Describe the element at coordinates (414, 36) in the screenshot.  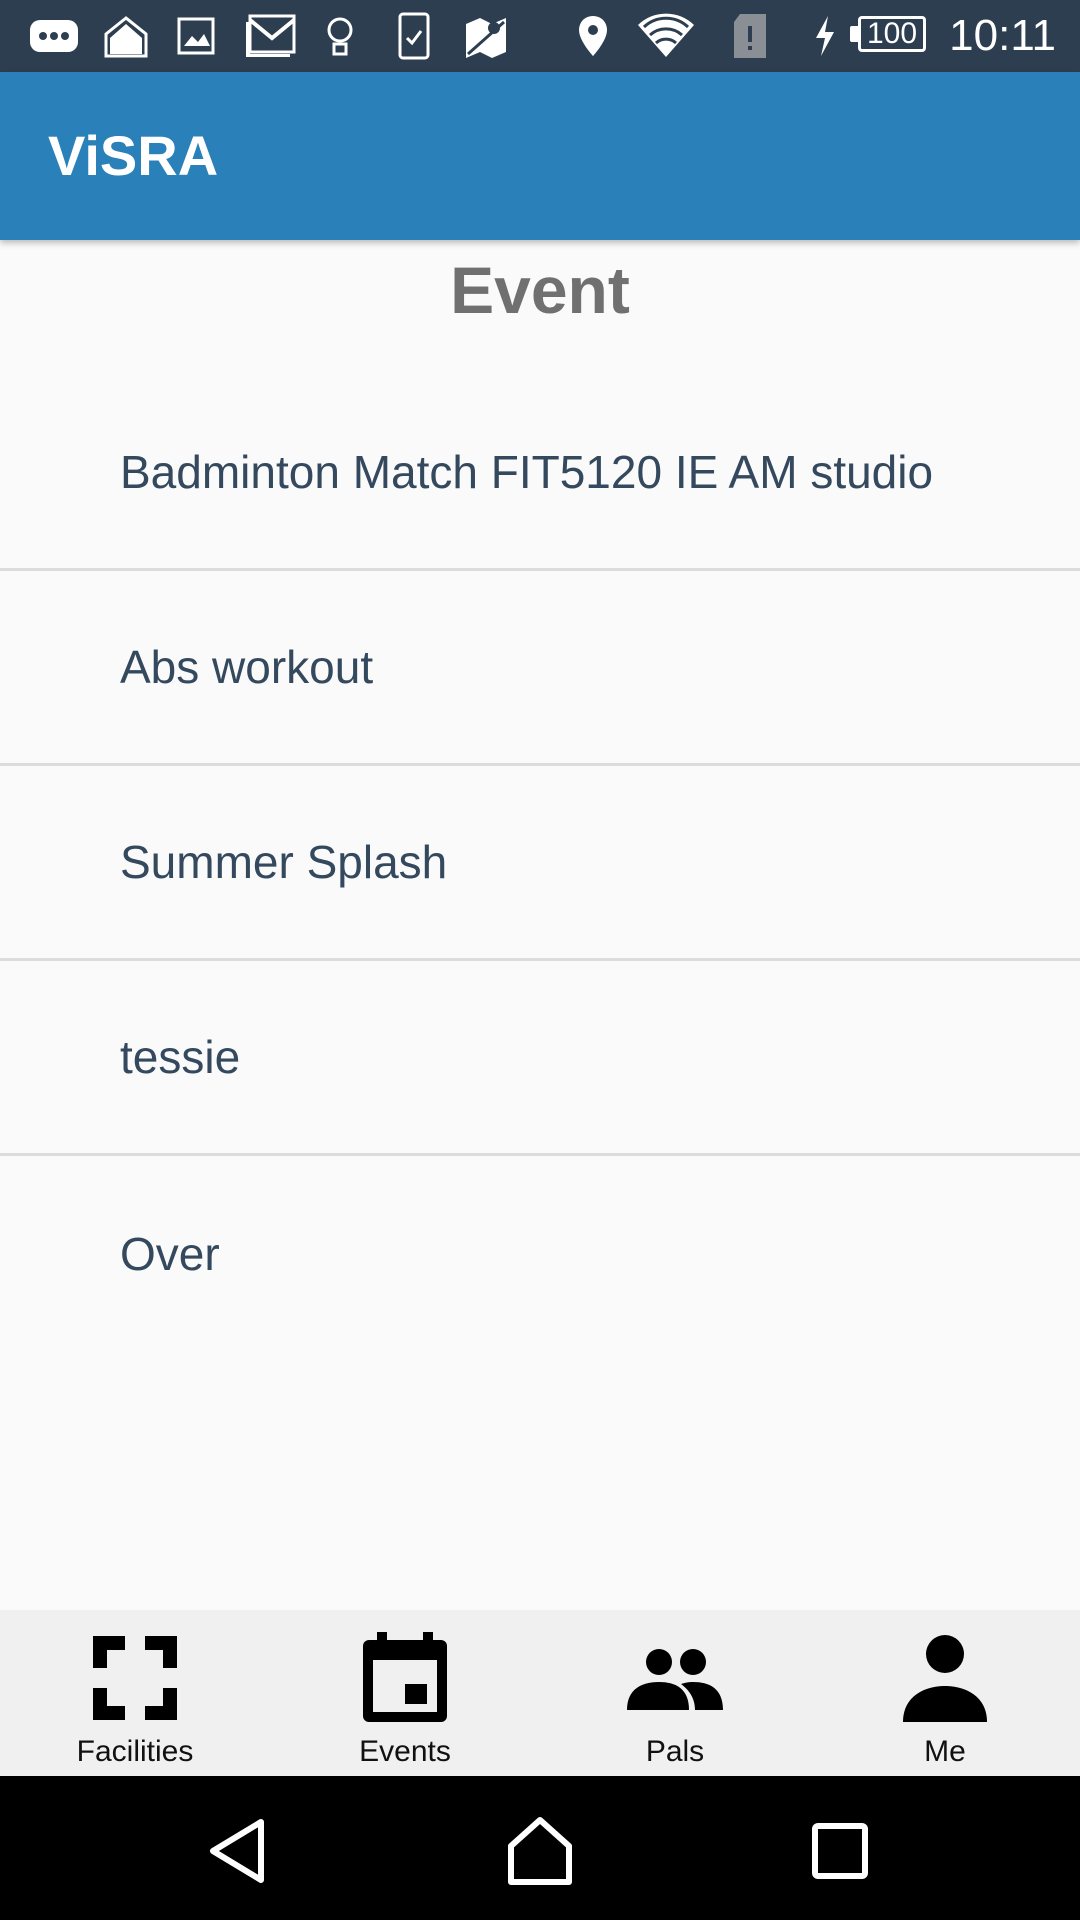
I see `clipboard-icon` at that location.